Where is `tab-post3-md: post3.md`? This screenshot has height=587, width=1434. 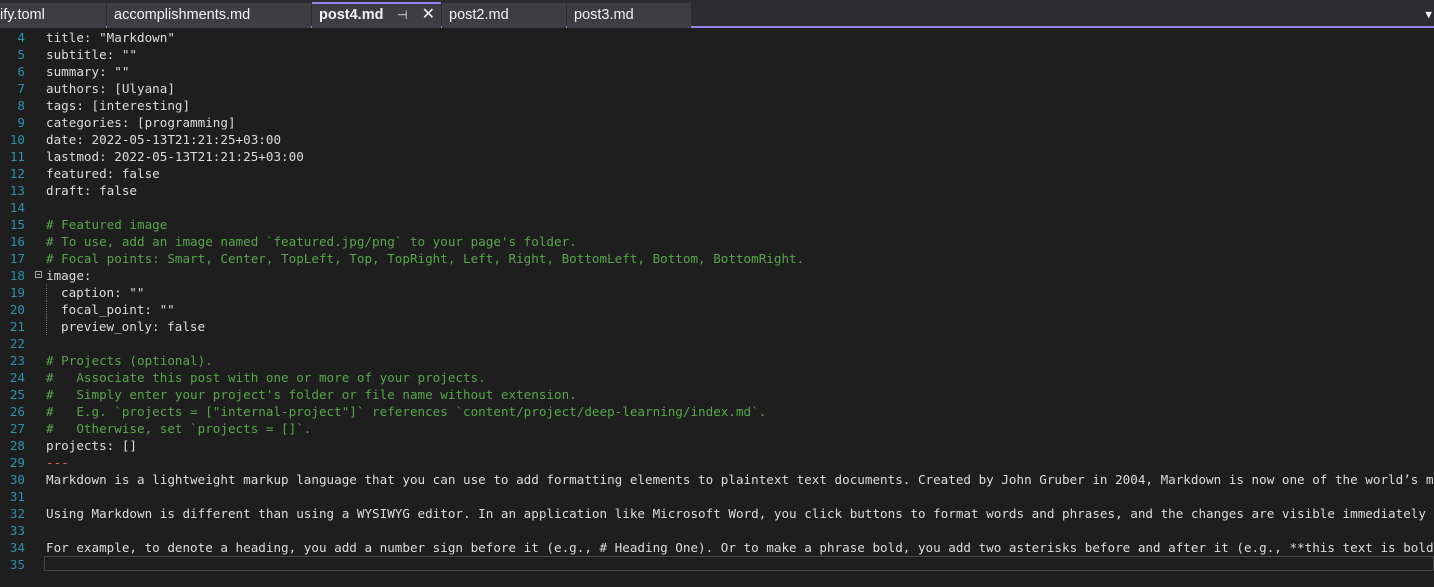 tab-post3-md: post3.md is located at coordinates (629, 15).